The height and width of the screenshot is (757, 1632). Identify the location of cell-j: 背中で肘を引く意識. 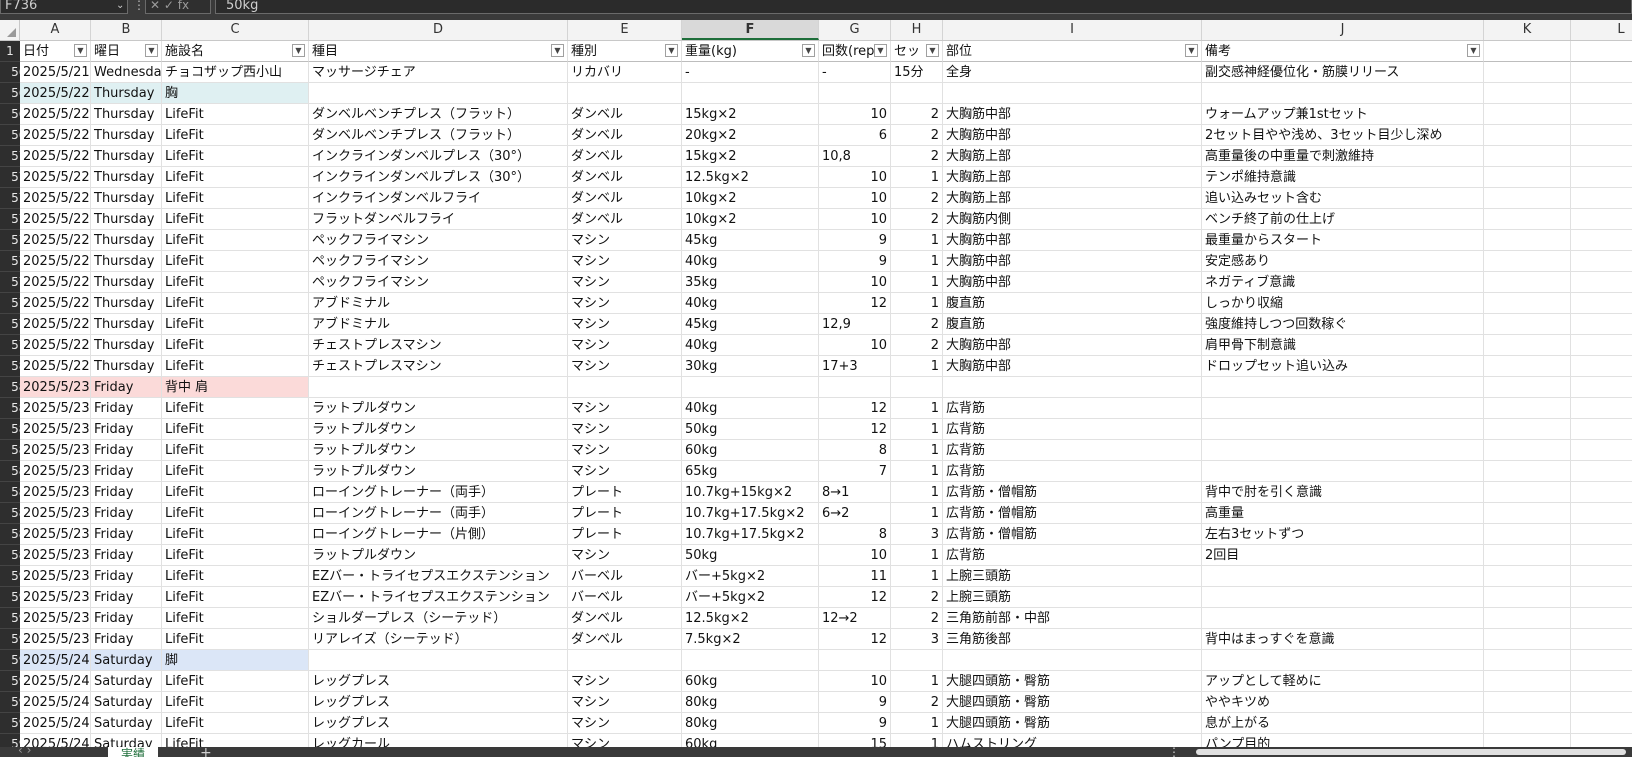
(1343, 492).